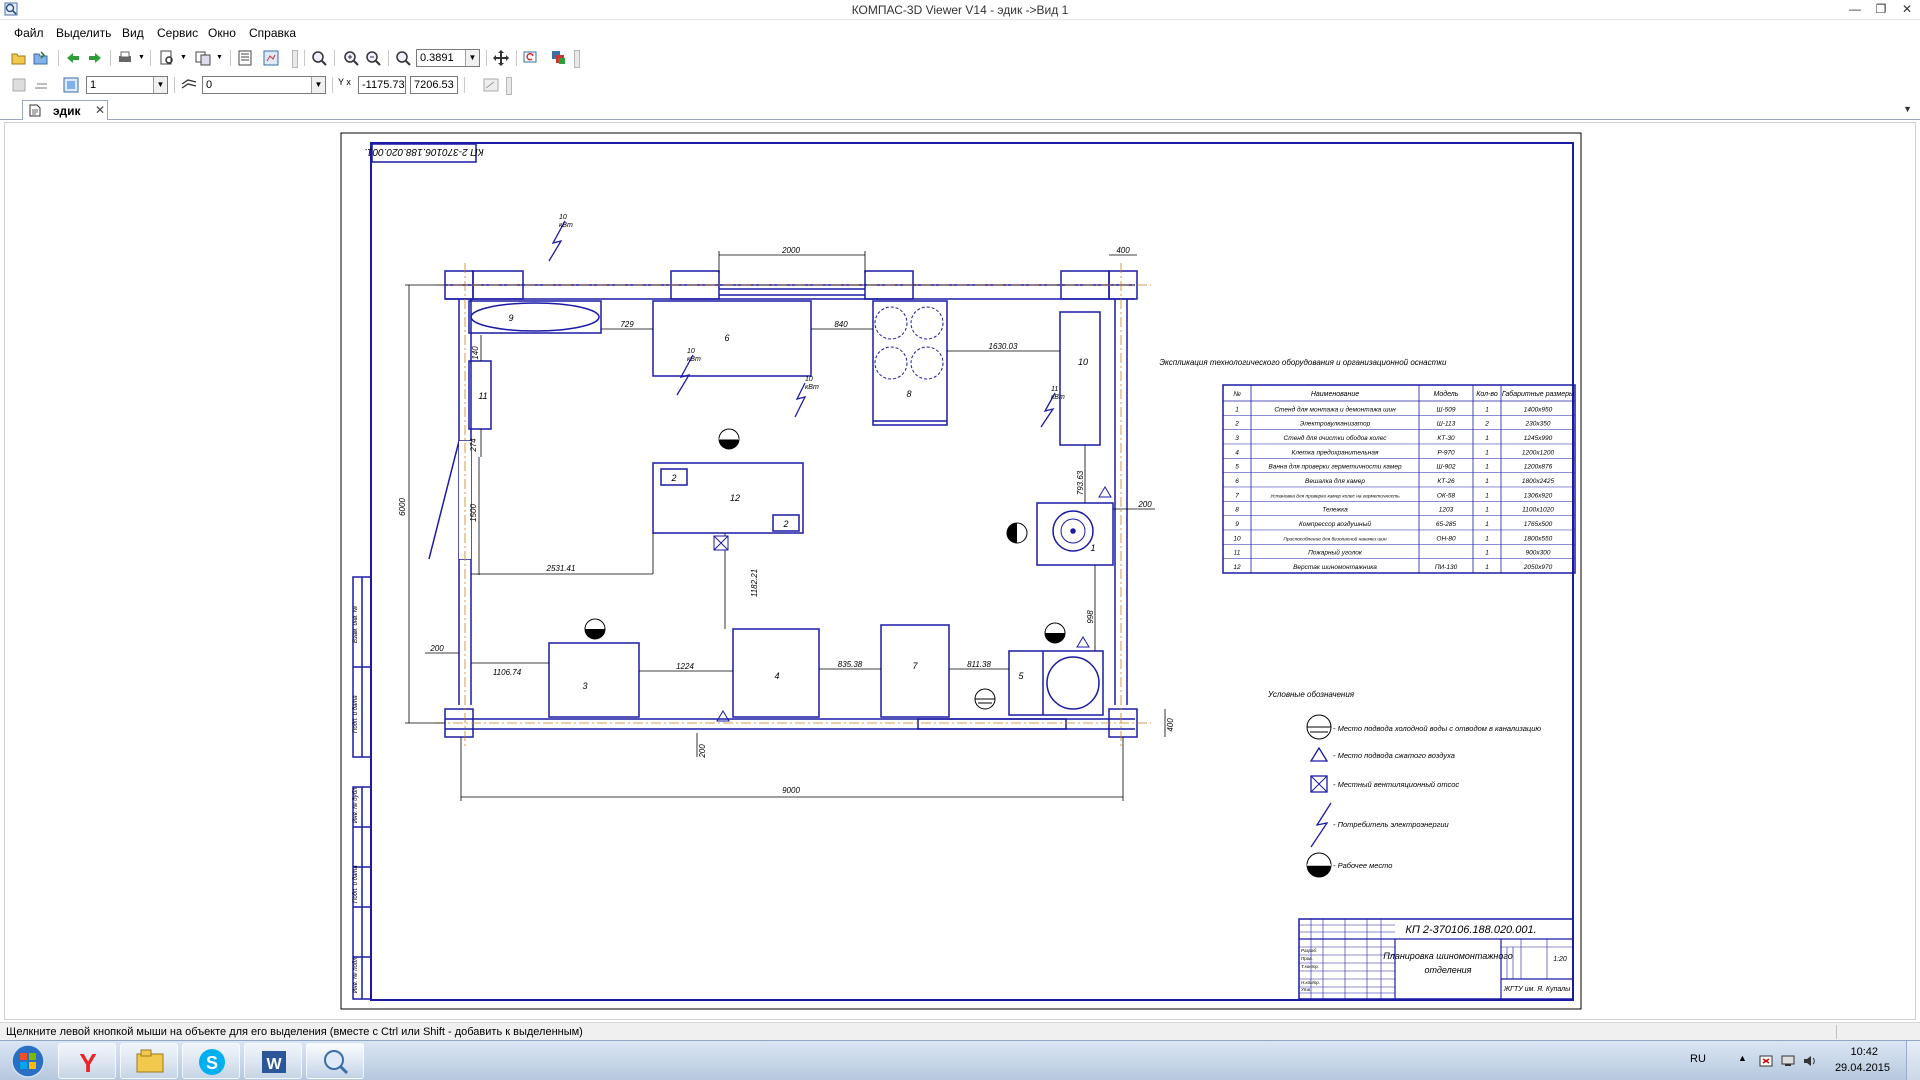  What do you see at coordinates (1446, 524) in the screenshot?
I see `table-cell: 65-285` at bounding box center [1446, 524].